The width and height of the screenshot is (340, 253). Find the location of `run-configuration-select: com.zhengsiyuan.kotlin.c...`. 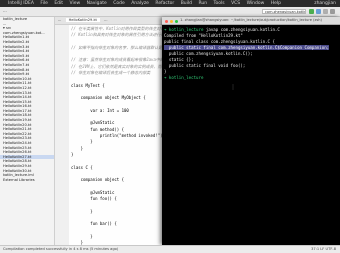

run-configuration-select: com.zhengsiyuan.kotlin.c... is located at coordinates (284, 11).